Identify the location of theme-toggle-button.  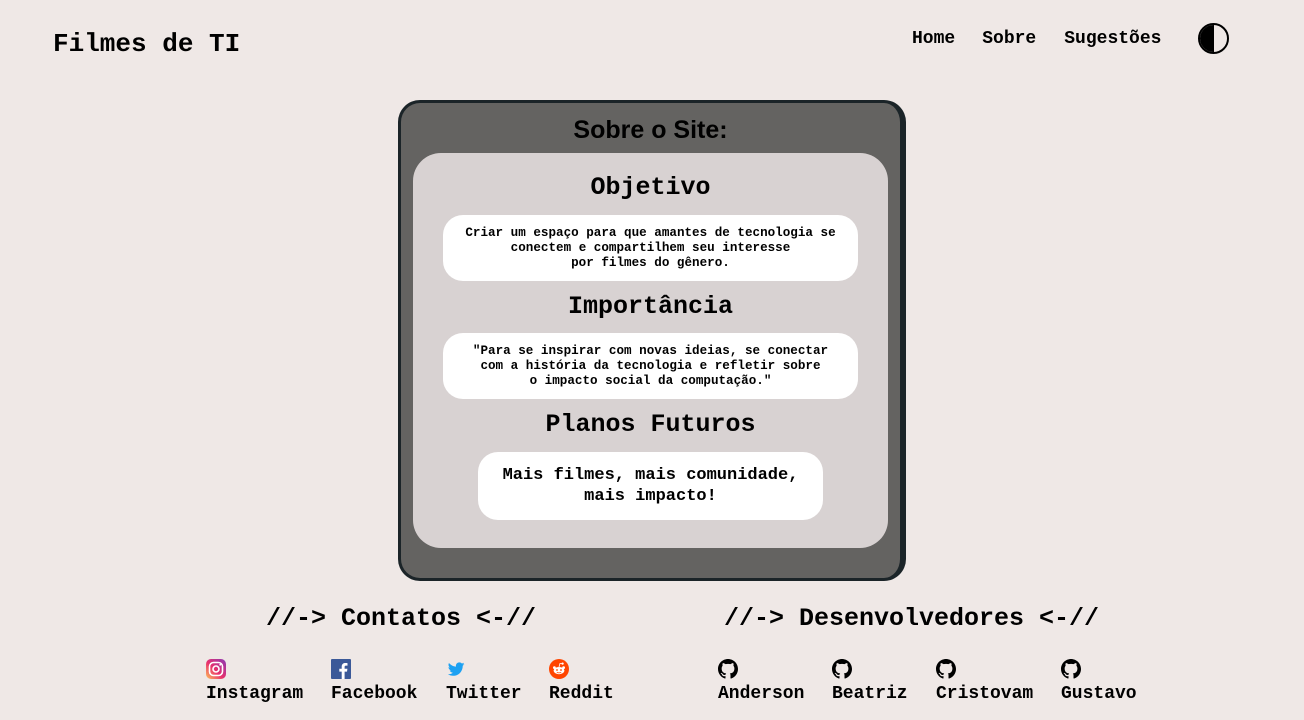
(1213, 38).